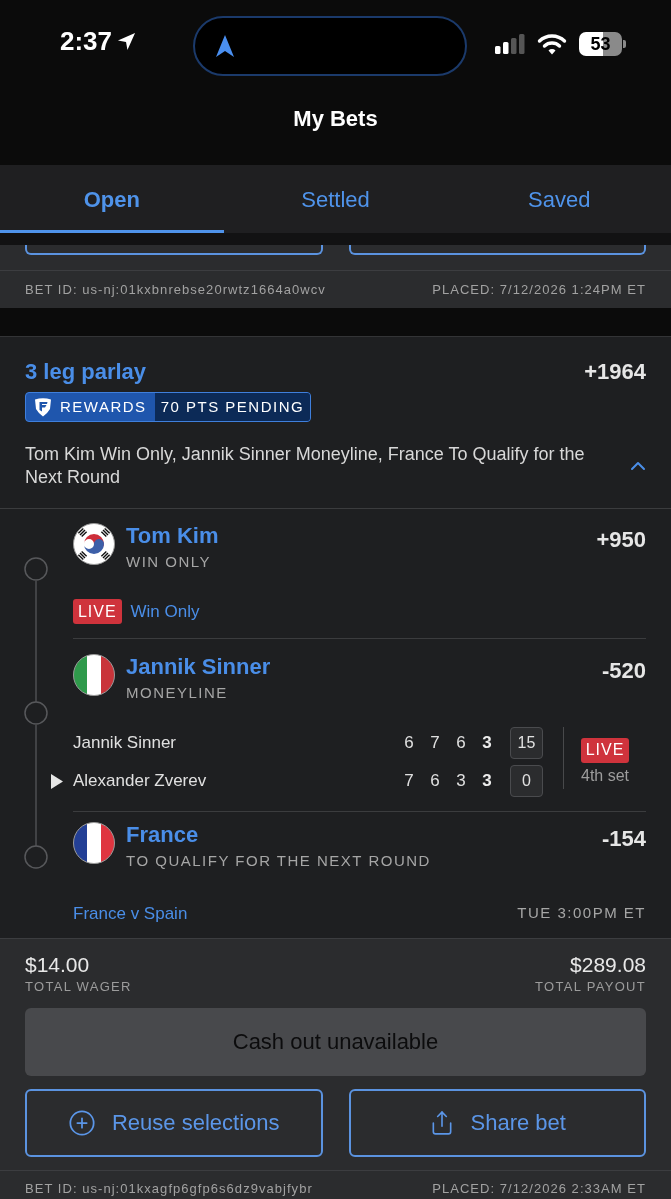 Image resolution: width=671 pixels, height=1199 pixels. Describe the element at coordinates (86, 41) in the screenshot. I see `status-time: 2:37` at that location.